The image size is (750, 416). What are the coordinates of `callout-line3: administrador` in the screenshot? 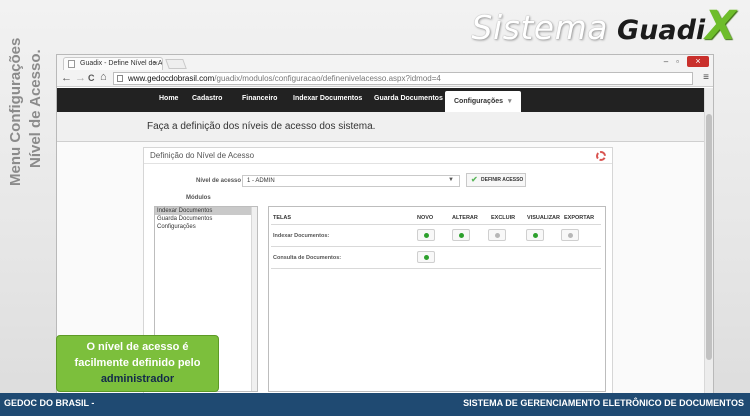 It's located at (137, 379).